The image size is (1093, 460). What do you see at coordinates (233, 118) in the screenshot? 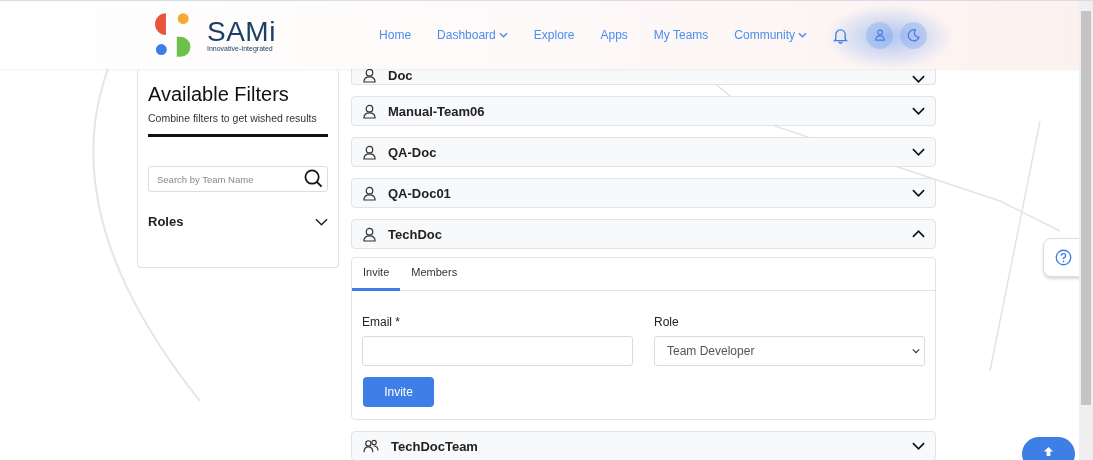
I see `filters-subtitle: Combine filters to get wished results` at bounding box center [233, 118].